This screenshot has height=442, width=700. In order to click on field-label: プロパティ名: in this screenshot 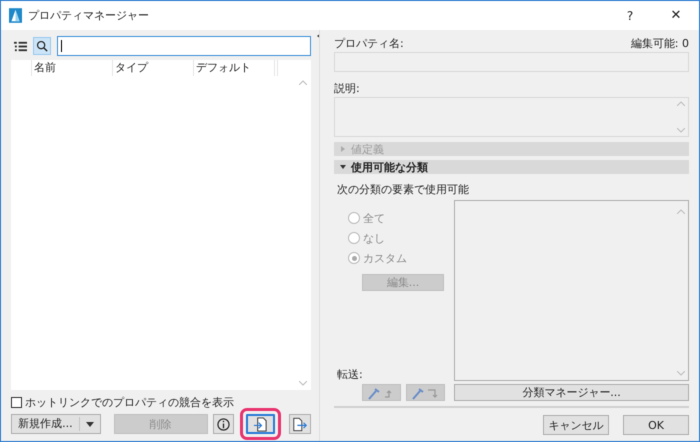, I will do `click(369, 43)`.